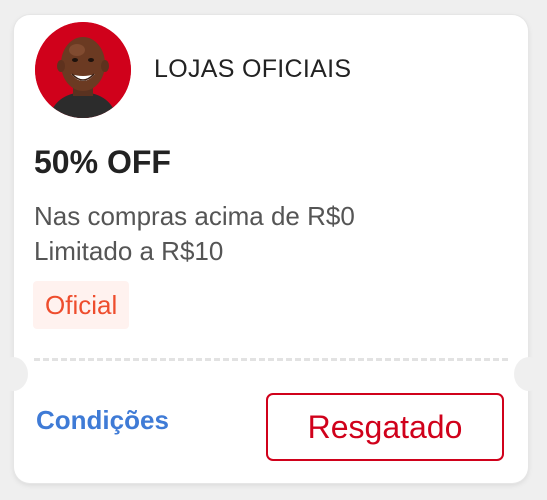  I want to click on ticket-notch-left, so click(14, 374).